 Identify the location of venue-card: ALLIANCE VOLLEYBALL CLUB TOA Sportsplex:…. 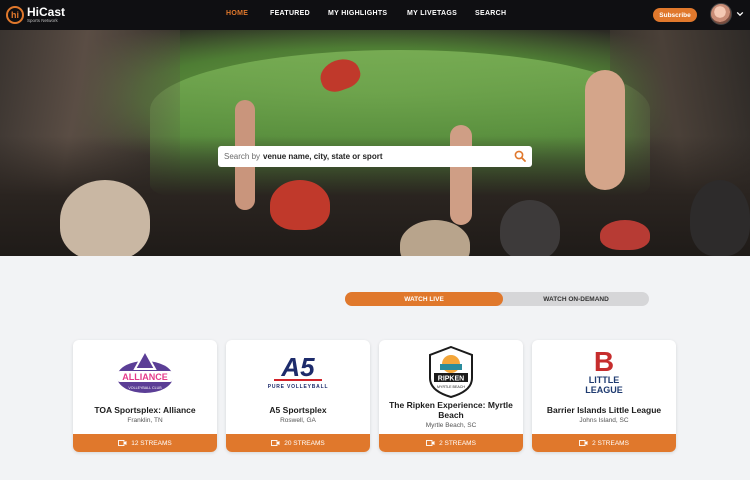
(145, 396).